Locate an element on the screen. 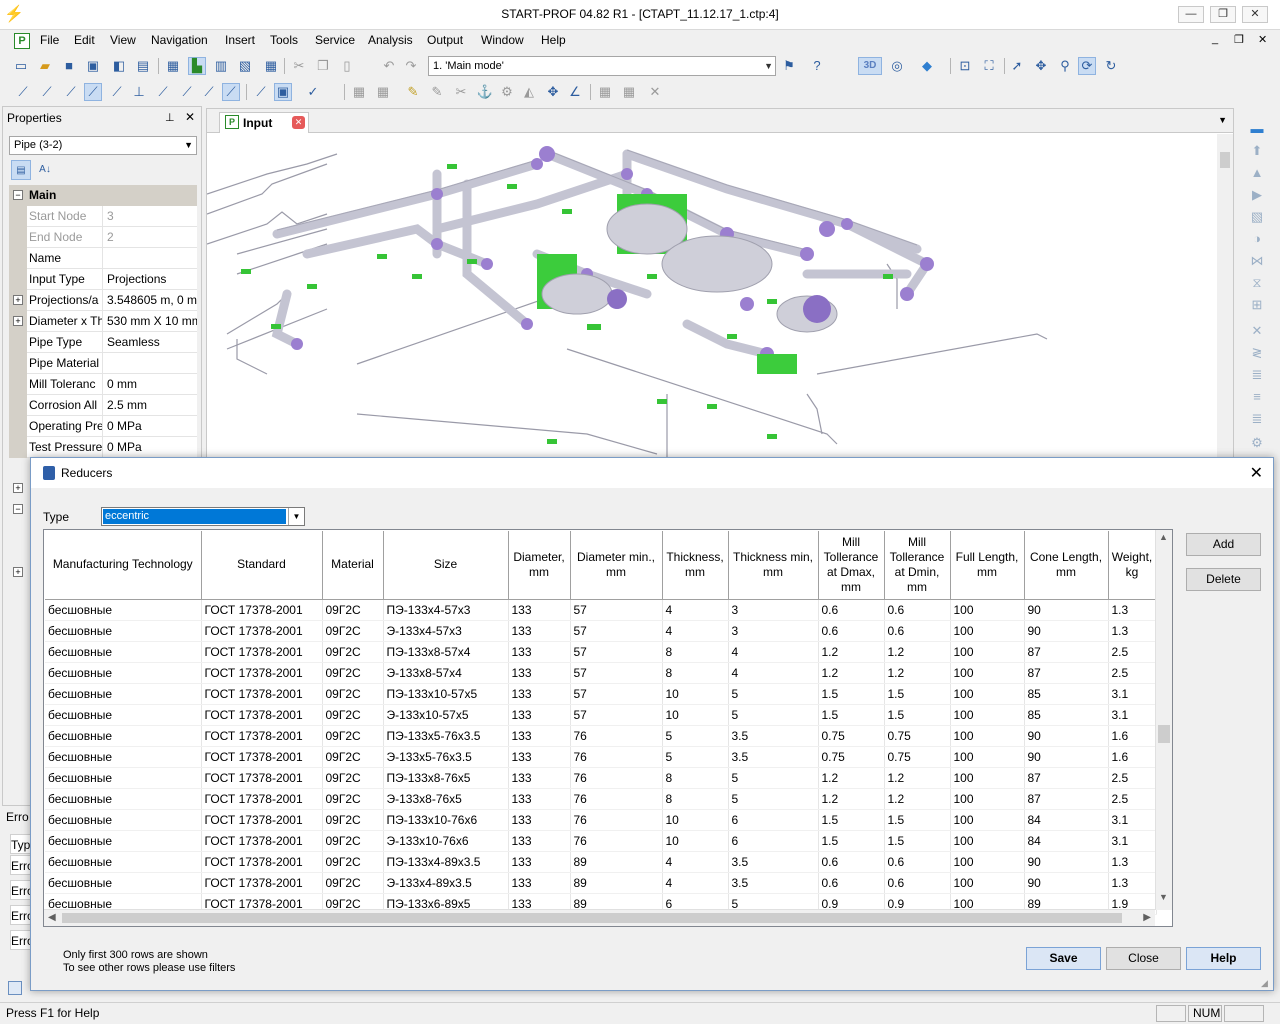  table-cell: 3.1 is located at coordinates (1132, 715).